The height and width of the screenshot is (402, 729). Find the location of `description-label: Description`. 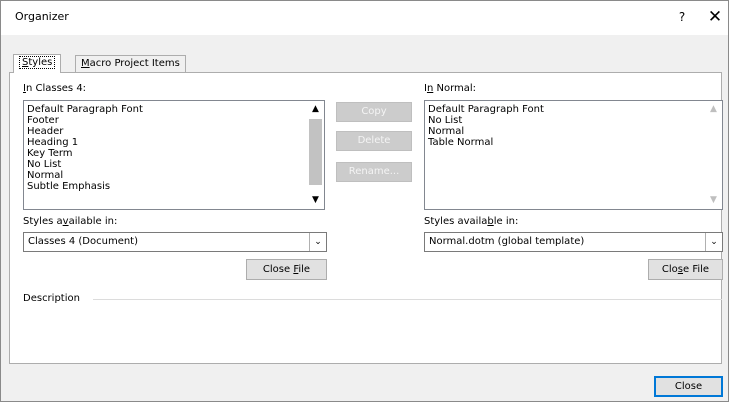

description-label: Description is located at coordinates (51, 298).